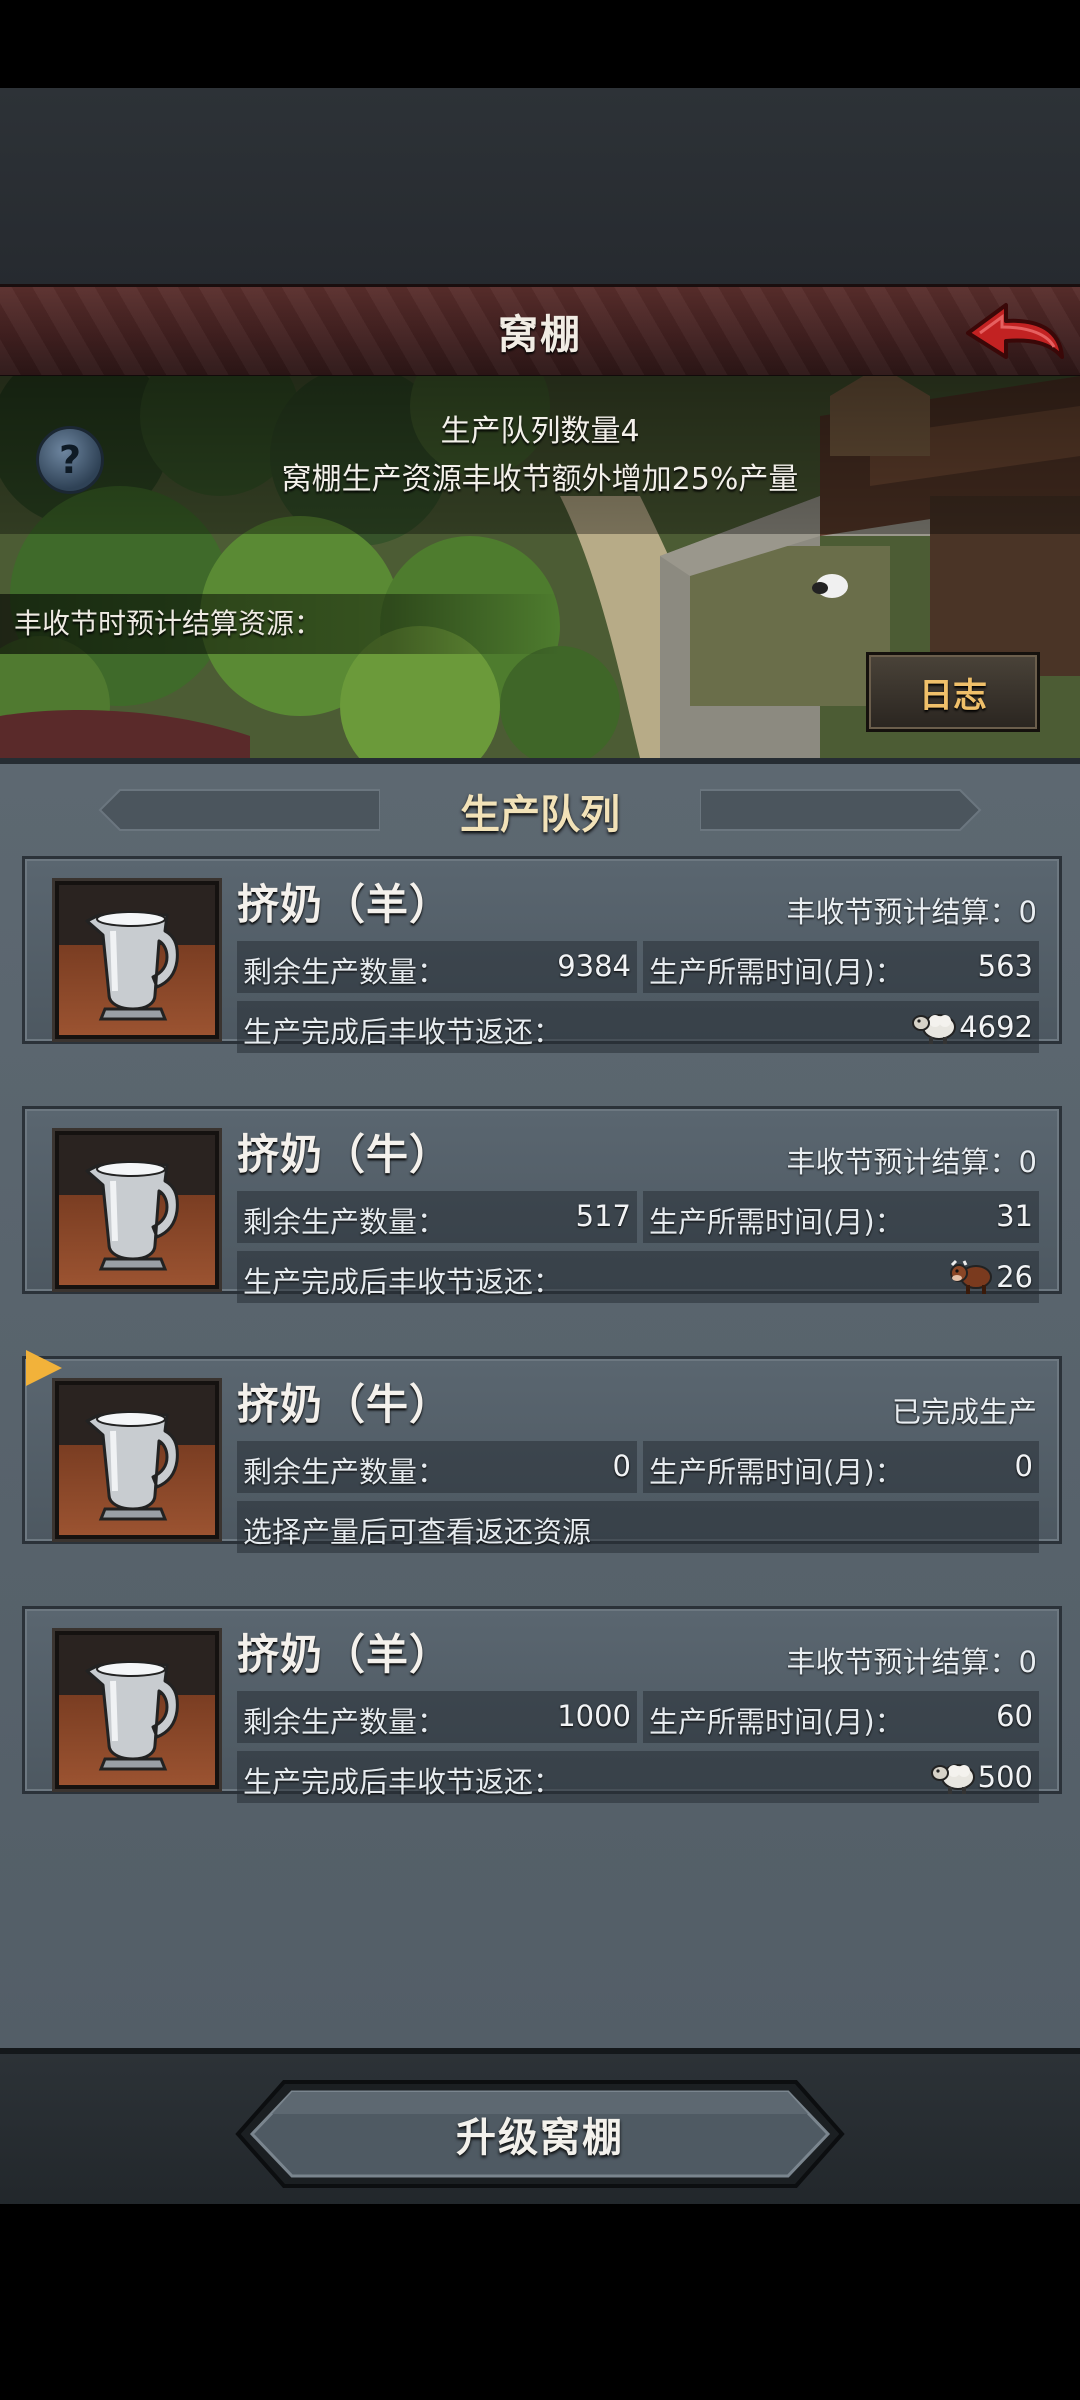  Describe the element at coordinates (1005, 966) in the screenshot. I see `time-value: 563` at that location.